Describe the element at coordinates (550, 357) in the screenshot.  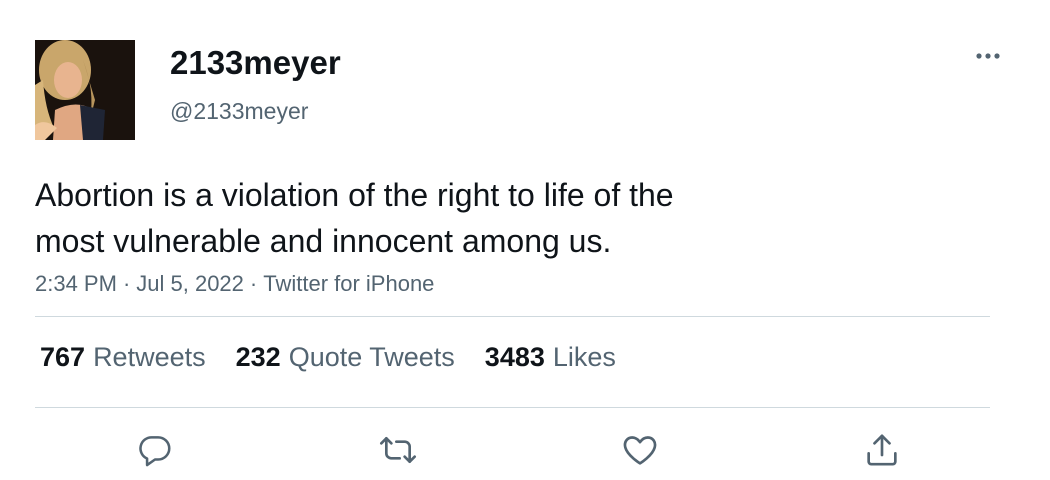
I see `likes-stat: 3483 Likes` at that location.